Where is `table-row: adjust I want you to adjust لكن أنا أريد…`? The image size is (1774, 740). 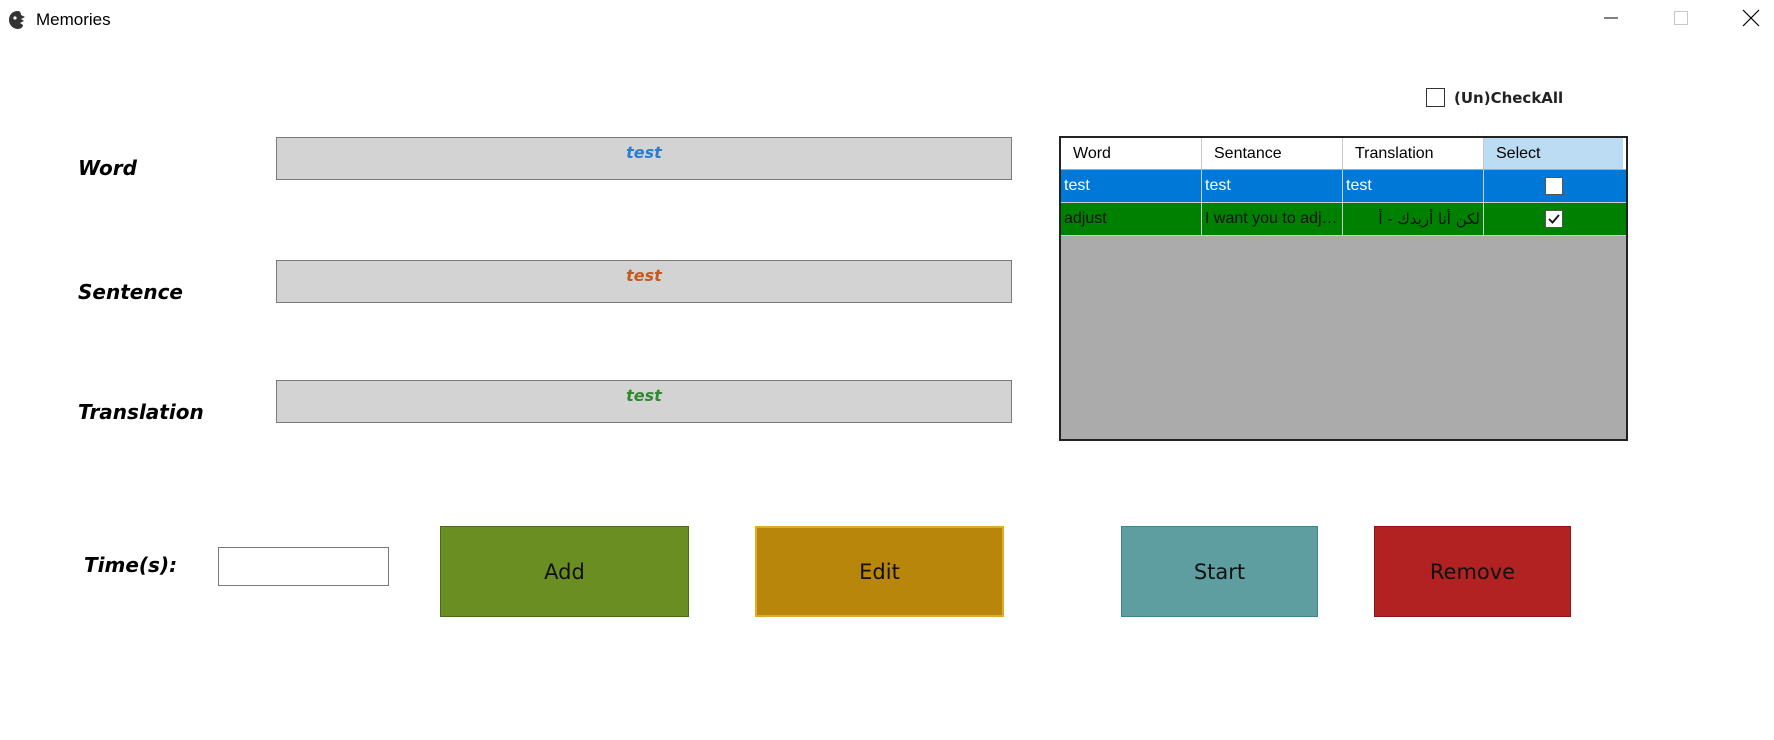
table-row: adjust I want you to adjust لكن أنا أريد… is located at coordinates (1343, 219).